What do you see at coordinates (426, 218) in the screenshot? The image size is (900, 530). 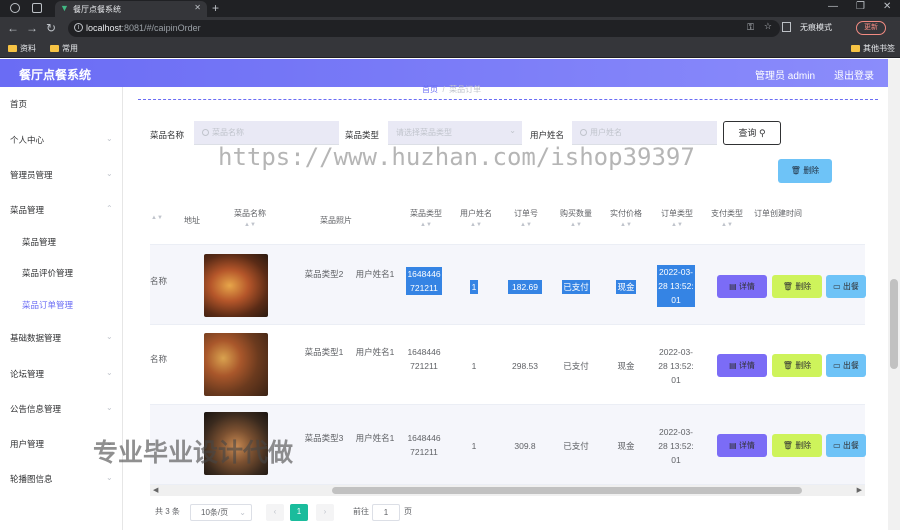 I see `col-header-dish-type: 菜品类型 ▲▼` at bounding box center [426, 218].